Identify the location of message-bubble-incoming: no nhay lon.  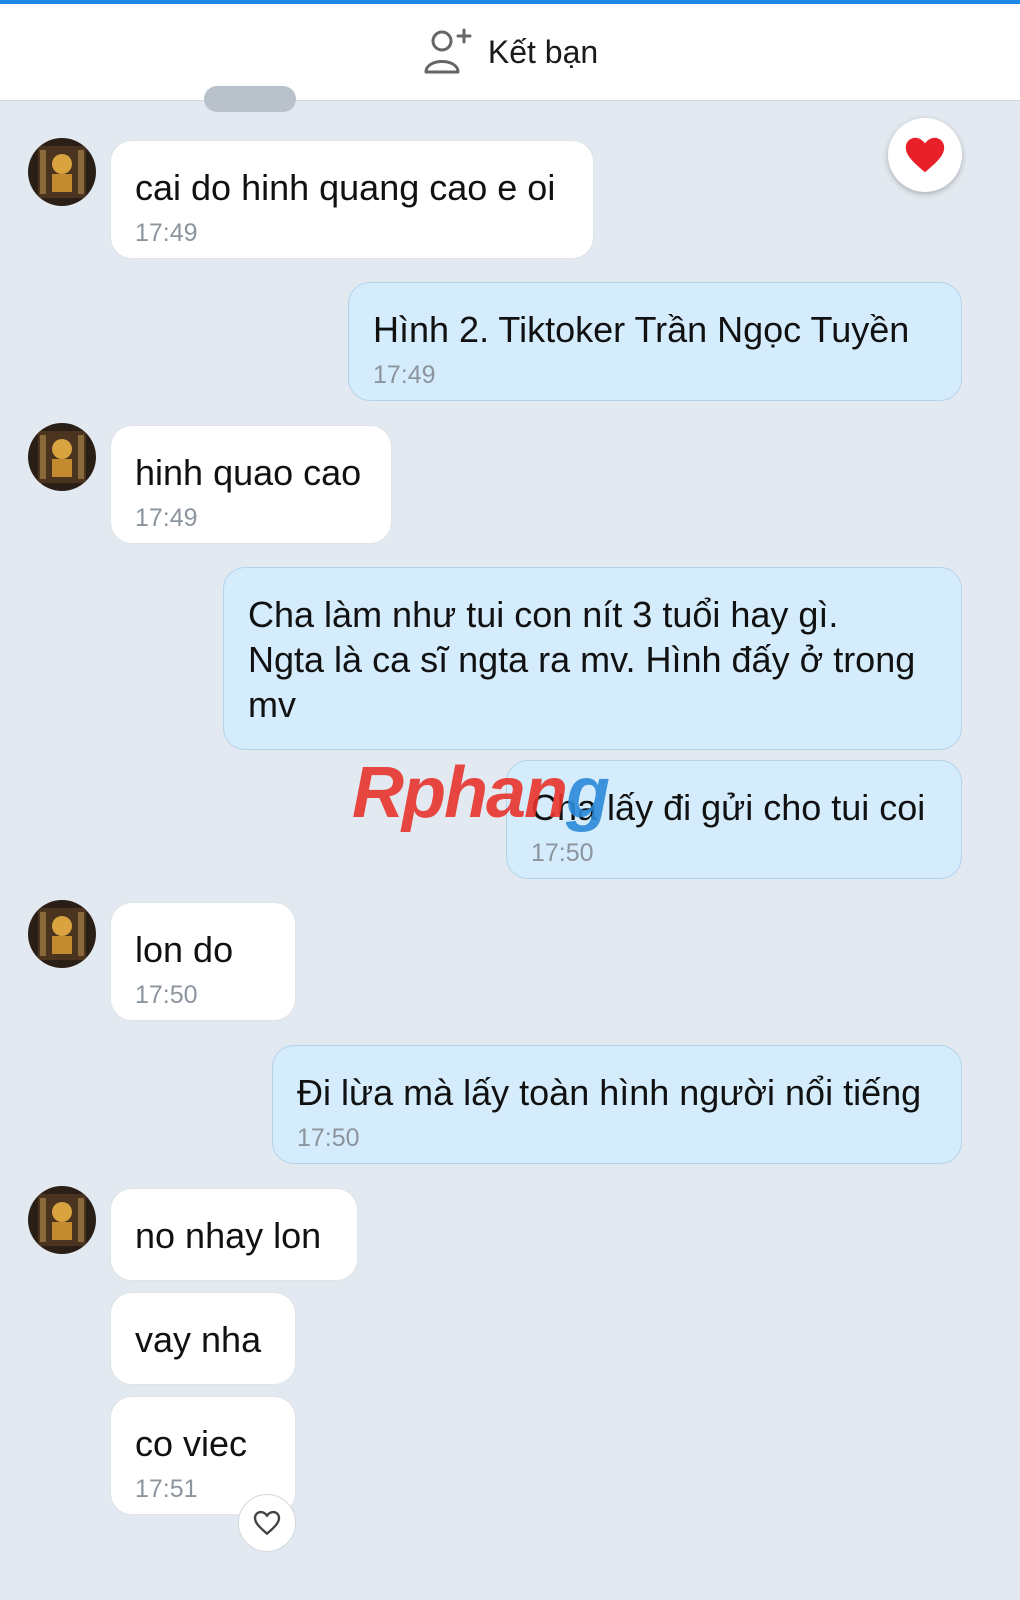
(234, 1234).